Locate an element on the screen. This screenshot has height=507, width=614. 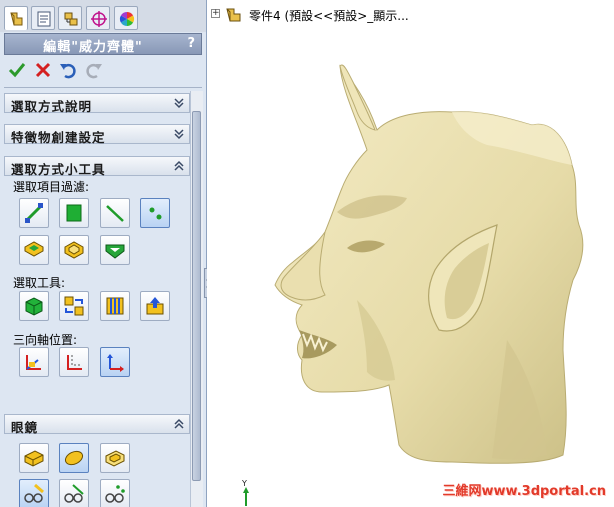
property-manager-title: 編輯"威力齊體" is located at coordinates (93, 47).